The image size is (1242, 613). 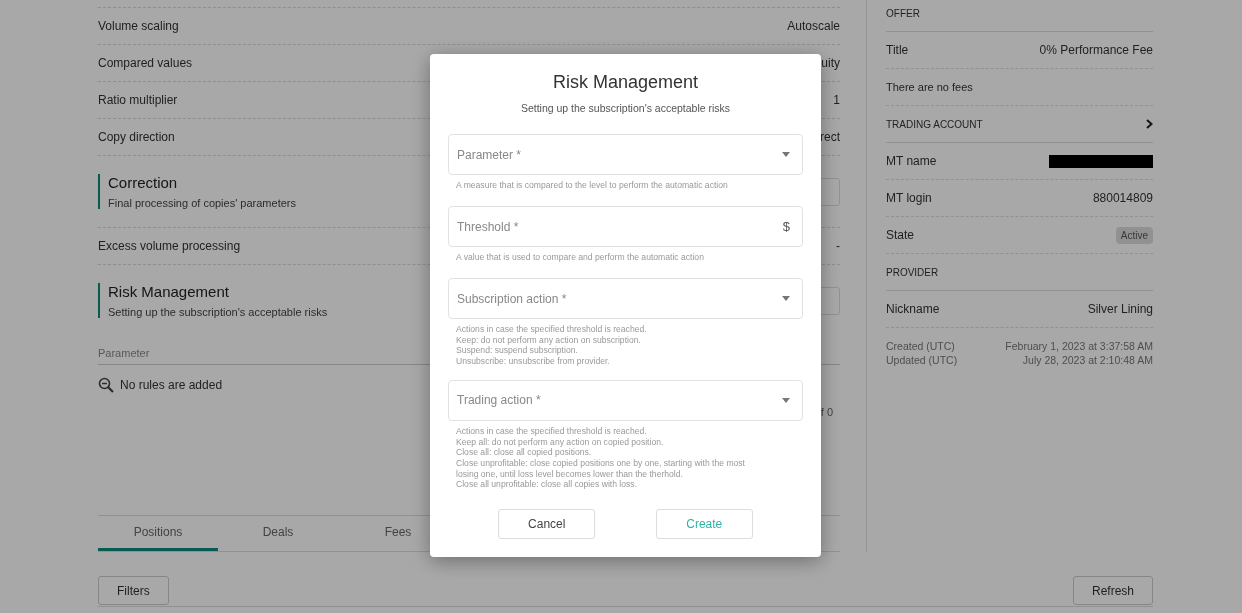 I want to click on field-label: MT name, so click(x=911, y=161).